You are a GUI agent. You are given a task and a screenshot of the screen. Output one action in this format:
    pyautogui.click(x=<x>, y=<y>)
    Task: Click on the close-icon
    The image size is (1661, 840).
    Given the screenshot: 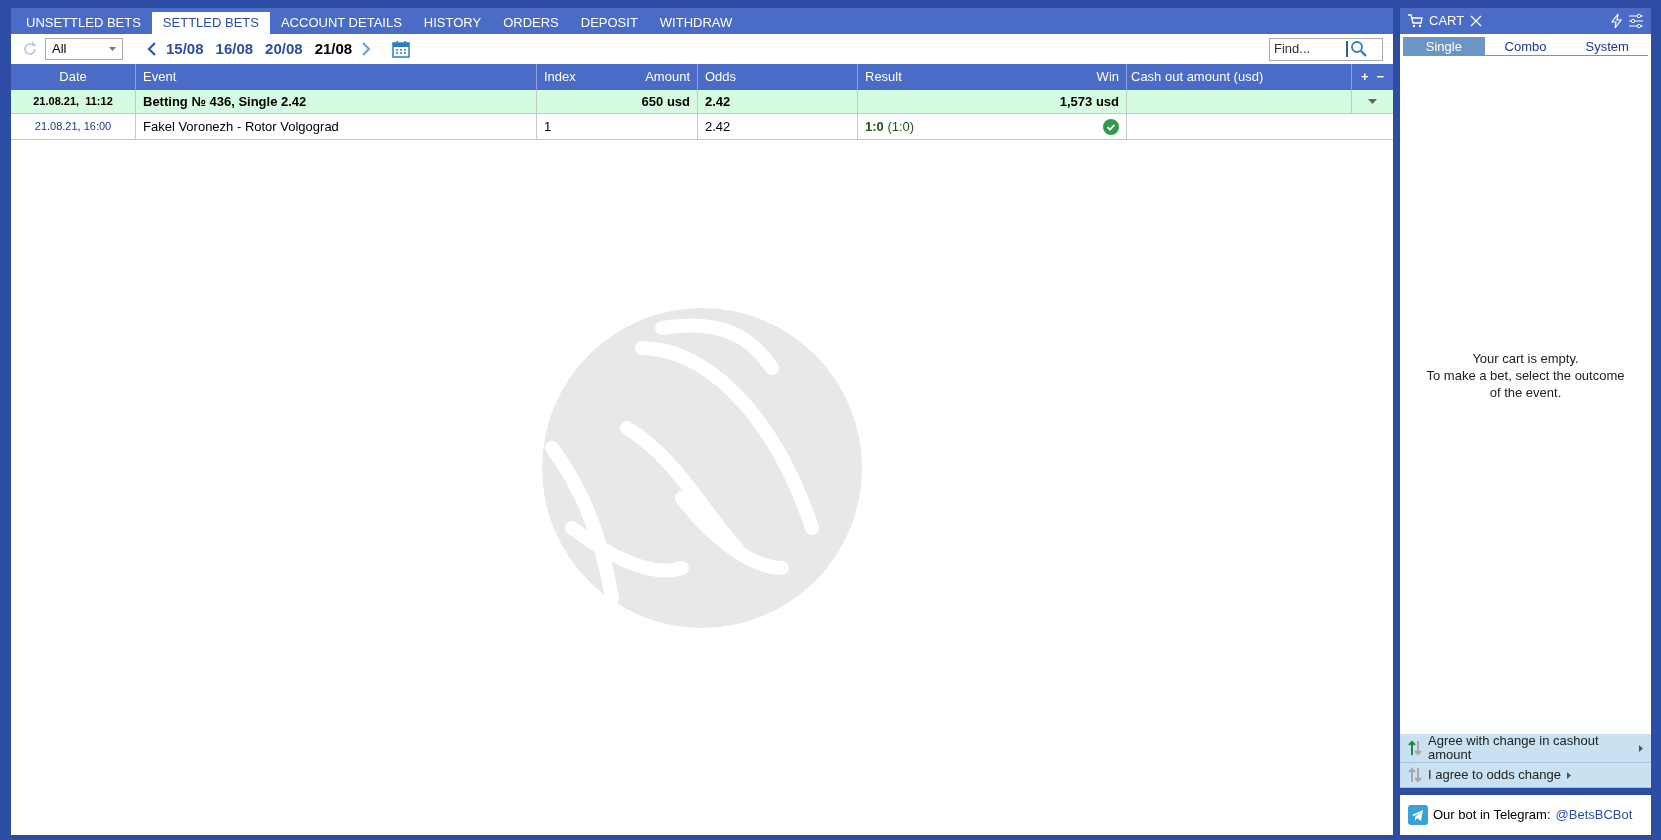 What is the action you would take?
    pyautogui.click(x=1476, y=21)
    